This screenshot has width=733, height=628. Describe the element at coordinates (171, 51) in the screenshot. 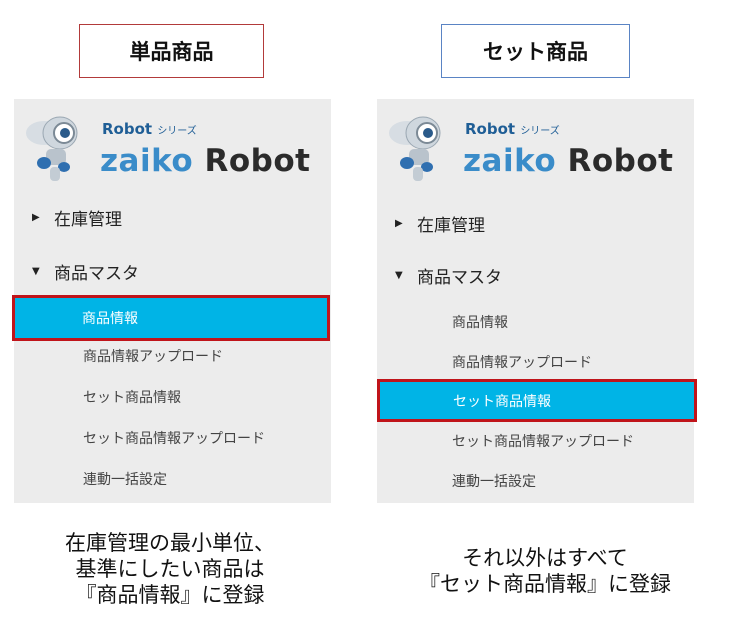

I see `single-product-title: 単品商品` at that location.